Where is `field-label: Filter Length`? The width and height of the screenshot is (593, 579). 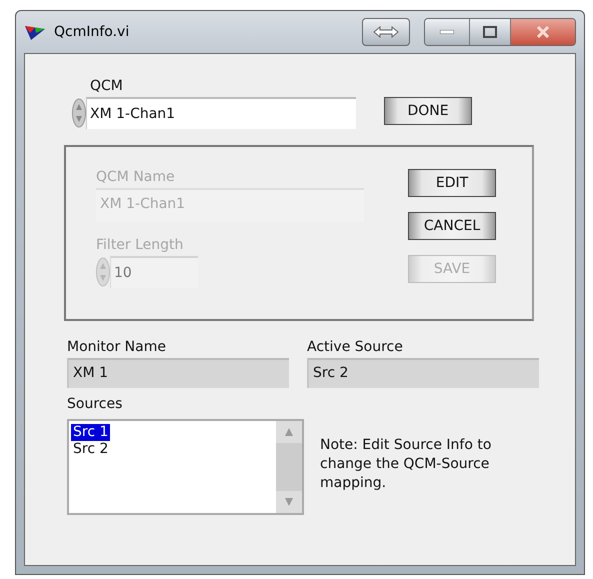 field-label: Filter Length is located at coordinates (140, 245).